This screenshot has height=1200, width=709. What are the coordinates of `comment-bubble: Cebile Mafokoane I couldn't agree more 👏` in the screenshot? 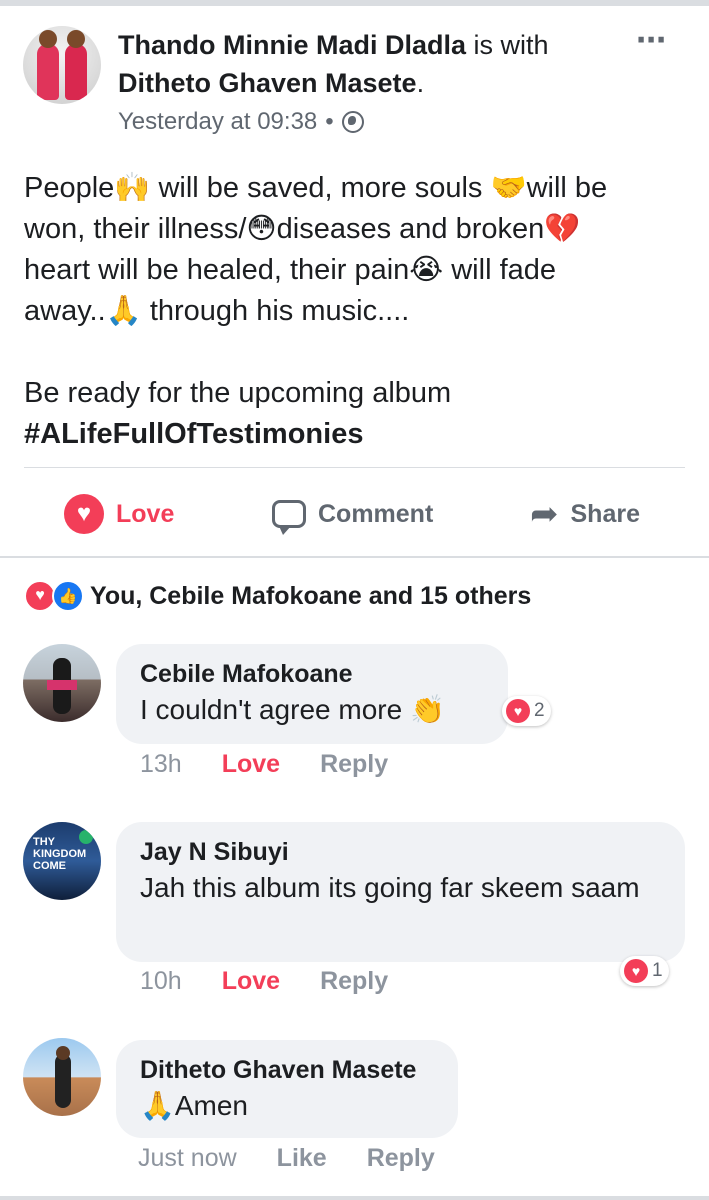 It's located at (312, 694).